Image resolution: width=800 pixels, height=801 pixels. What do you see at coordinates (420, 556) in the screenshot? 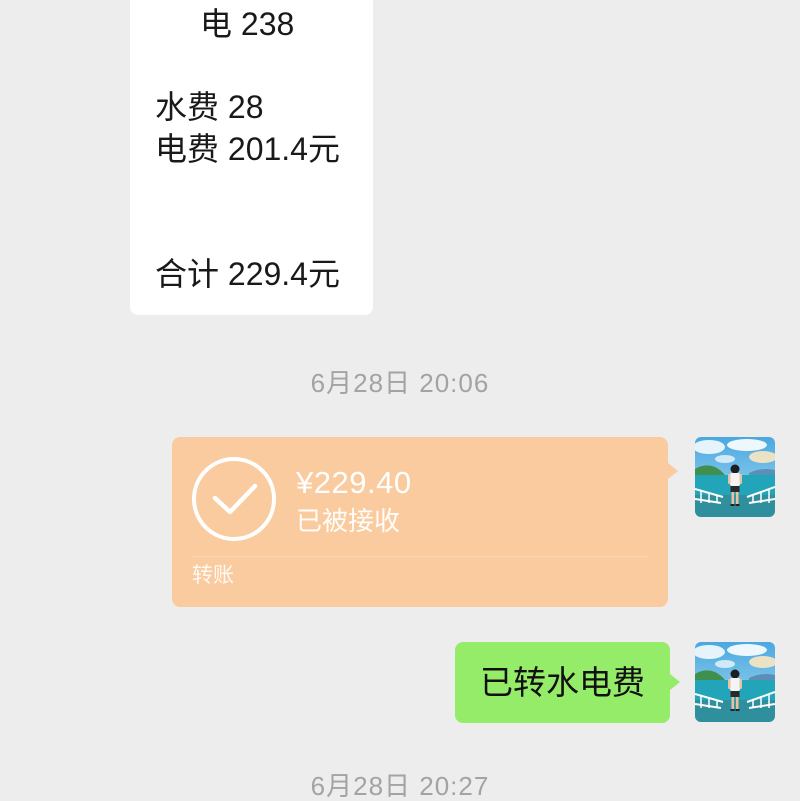
I see `transfer-divider` at bounding box center [420, 556].